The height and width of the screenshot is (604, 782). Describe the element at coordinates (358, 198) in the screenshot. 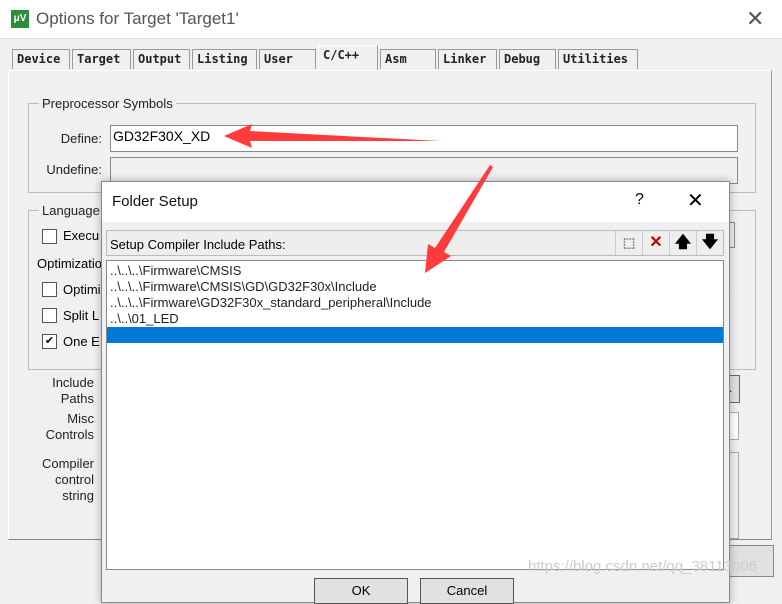

I see `annotation-arrows` at that location.